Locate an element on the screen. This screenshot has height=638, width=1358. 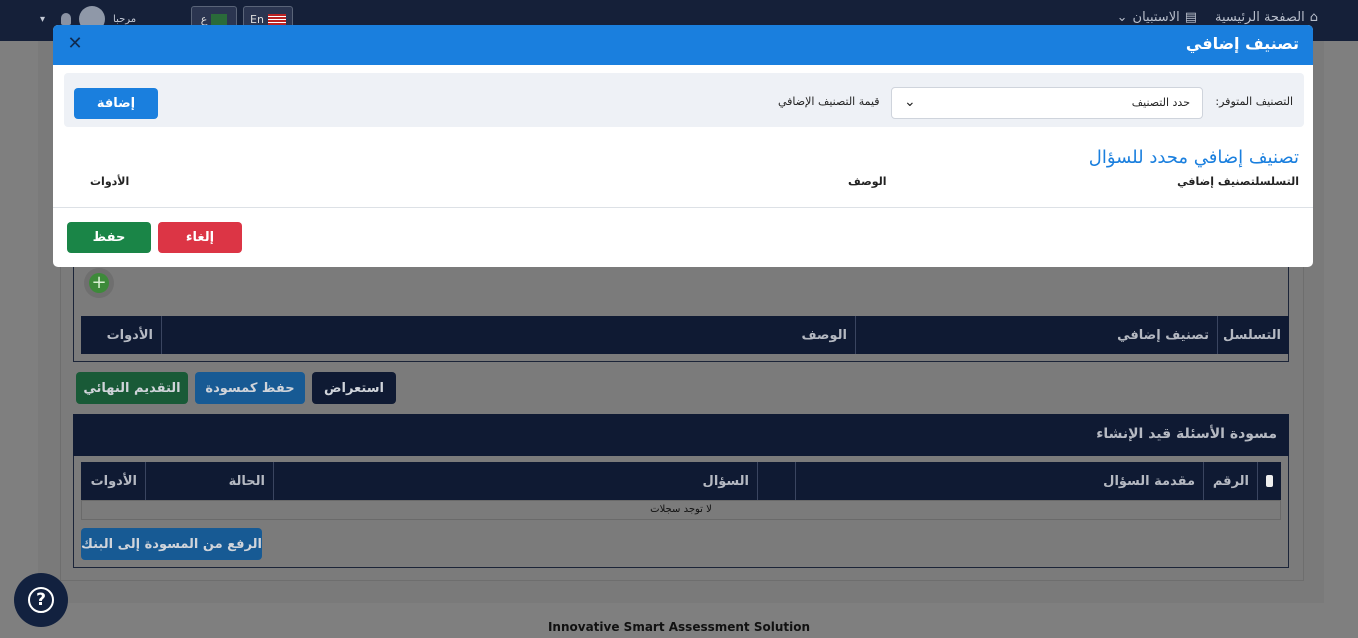
sa-flag-icon is located at coordinates (219, 19).